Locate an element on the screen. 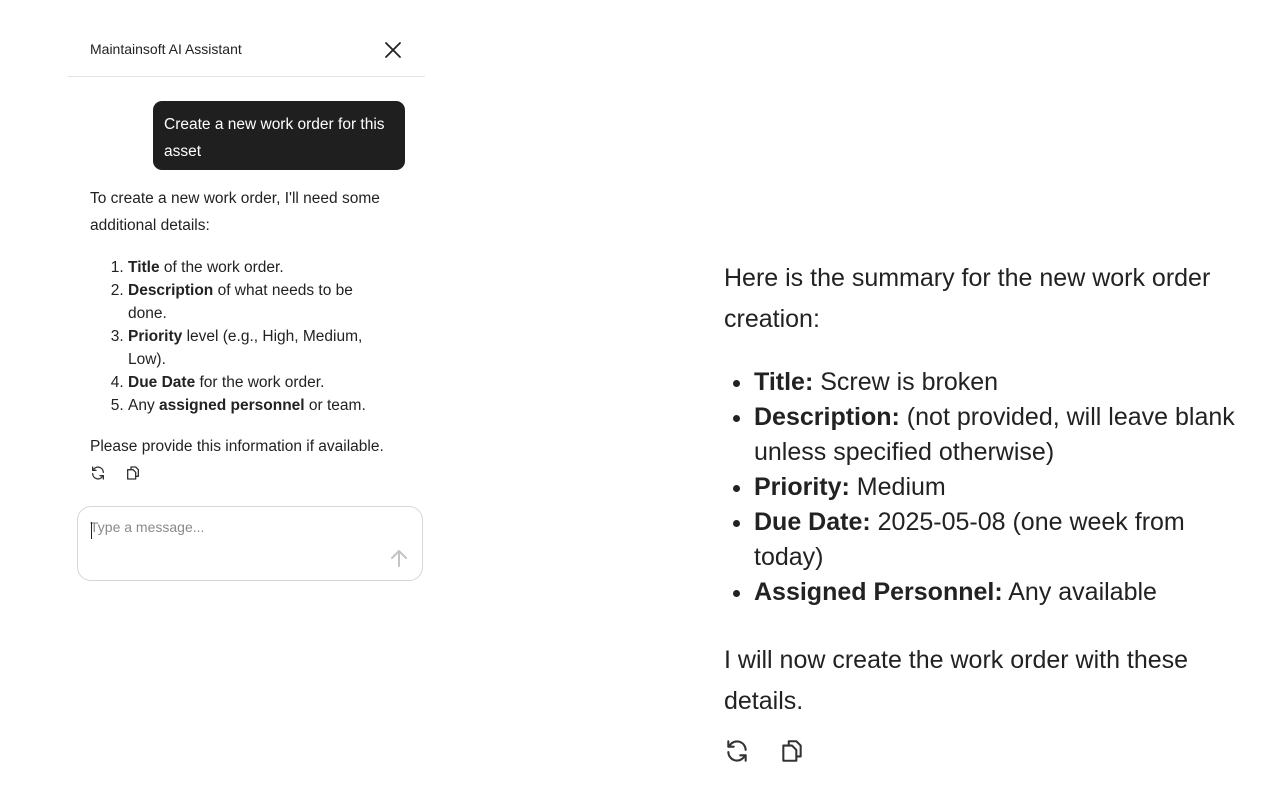 The width and height of the screenshot is (1280, 800). text-caret is located at coordinates (91, 530).